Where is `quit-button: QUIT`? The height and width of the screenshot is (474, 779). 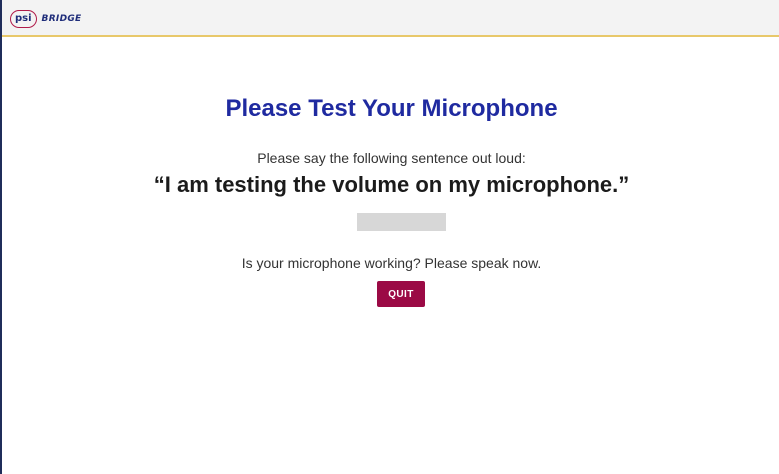
quit-button: QUIT is located at coordinates (401, 294).